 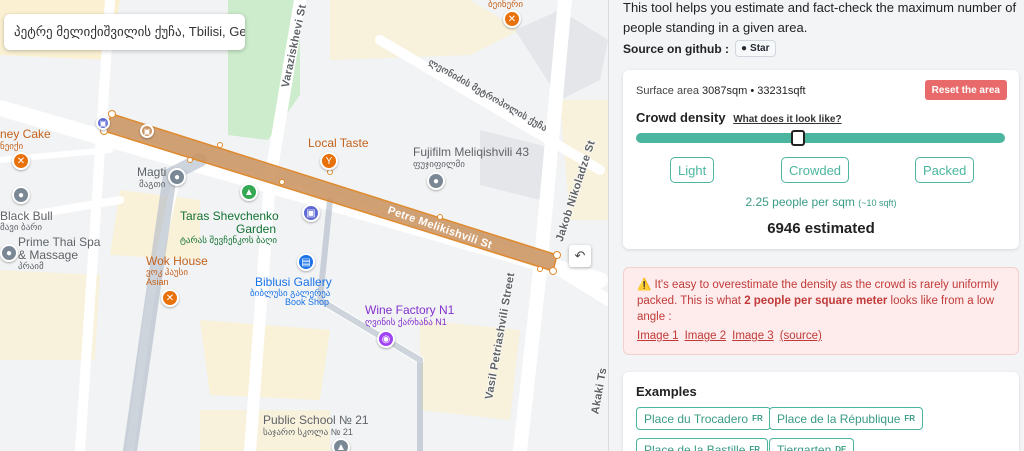 I want to click on people-per-sqm: 2.25 people per sqm (~10 sqft), so click(x=821, y=202).